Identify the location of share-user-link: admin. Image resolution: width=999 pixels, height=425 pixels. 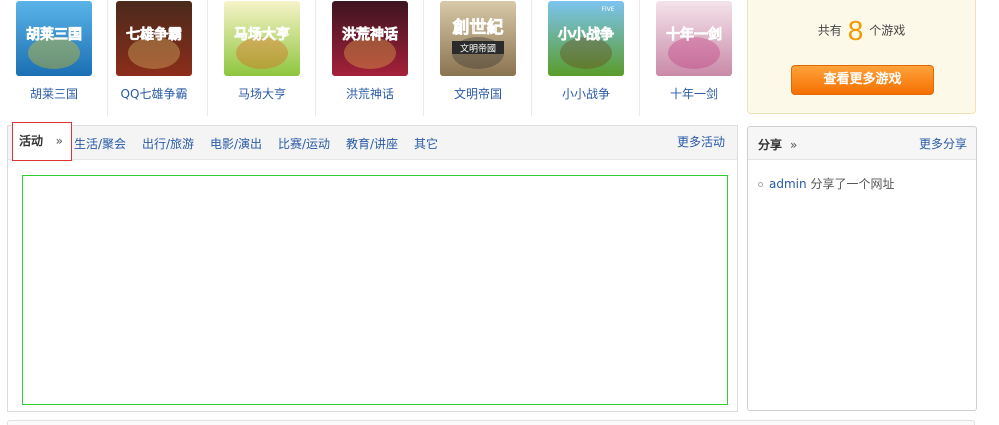
(788, 184).